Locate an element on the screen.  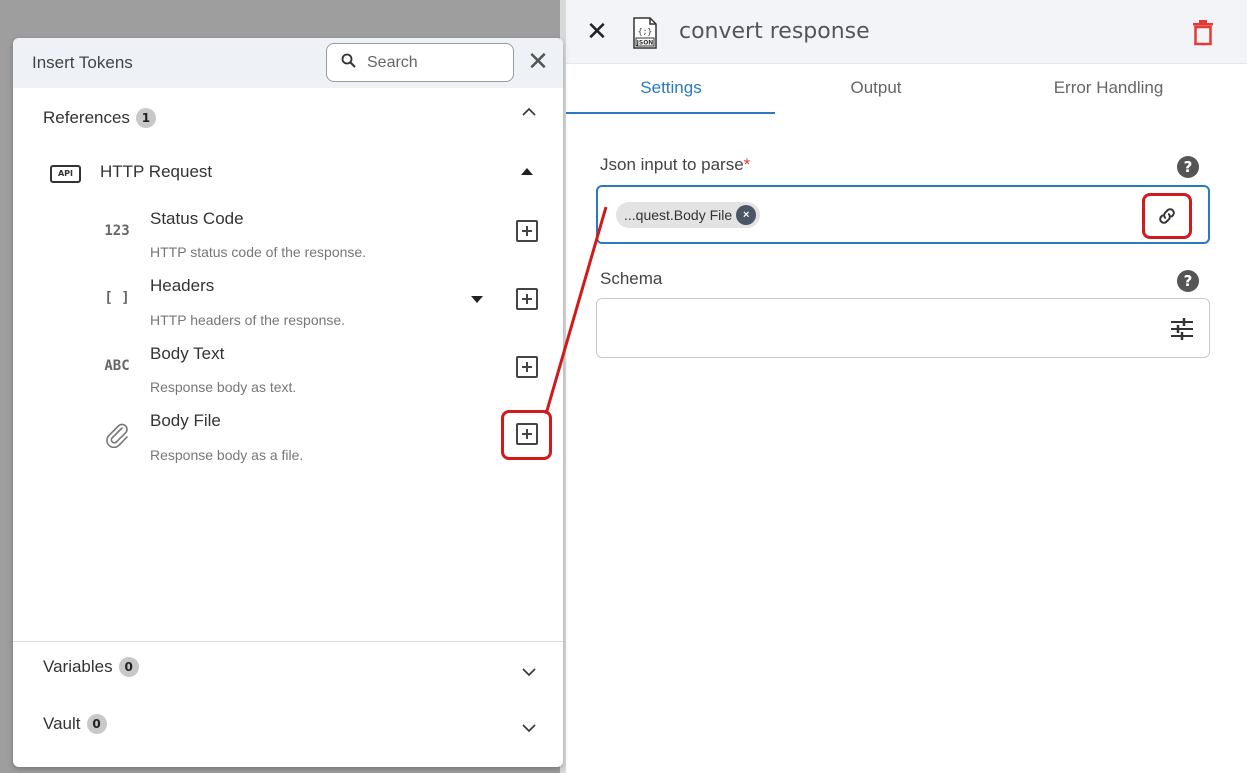
text-type-icon: ABC is located at coordinates (117, 366).